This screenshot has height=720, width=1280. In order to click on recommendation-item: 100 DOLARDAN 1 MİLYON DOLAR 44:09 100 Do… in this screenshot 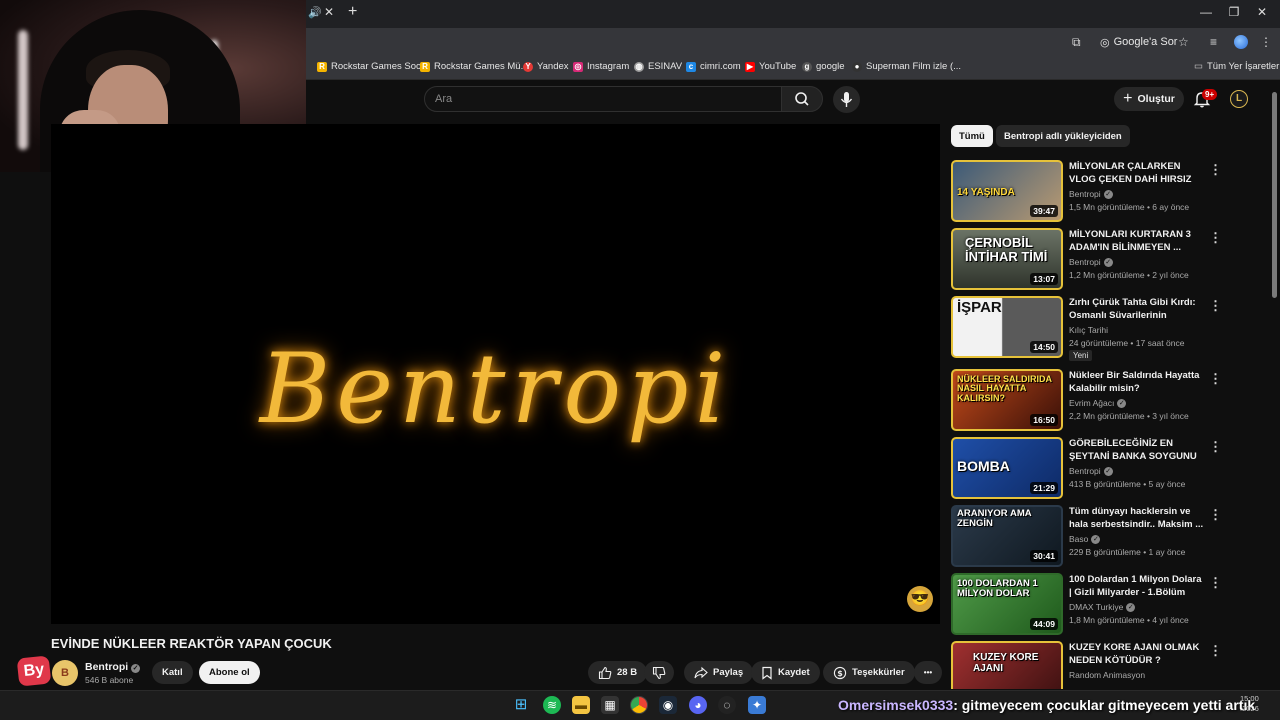, I will do `click(1086, 604)`.